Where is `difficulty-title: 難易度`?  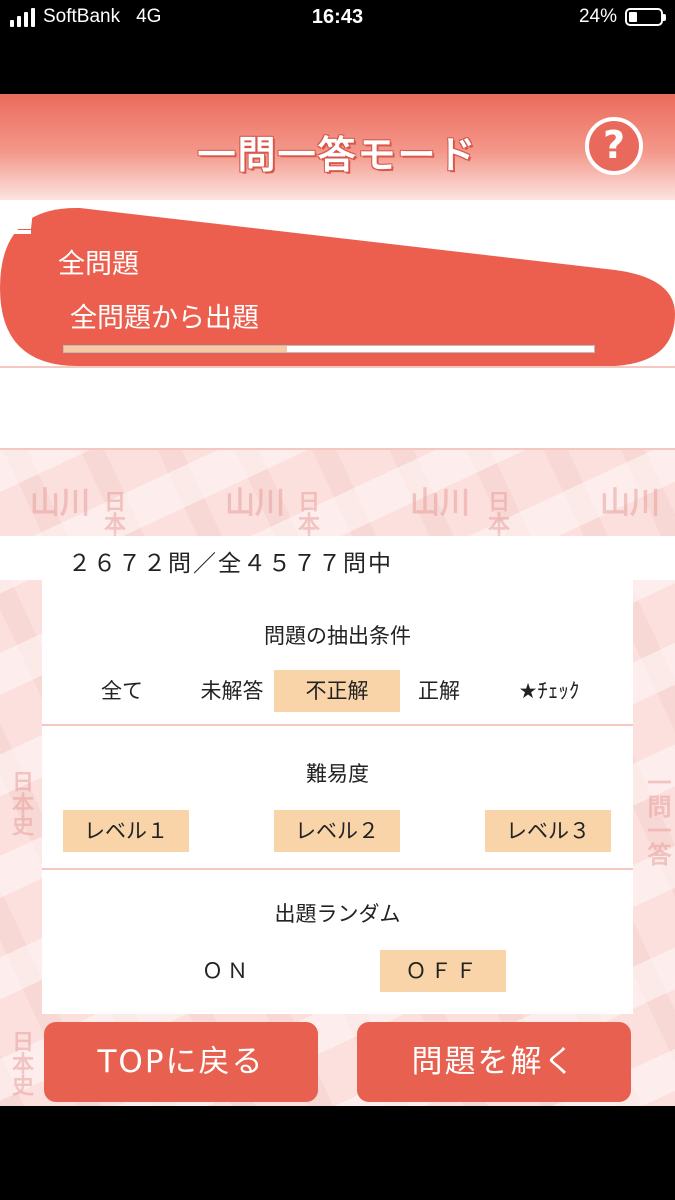 difficulty-title: 難易度 is located at coordinates (337, 774).